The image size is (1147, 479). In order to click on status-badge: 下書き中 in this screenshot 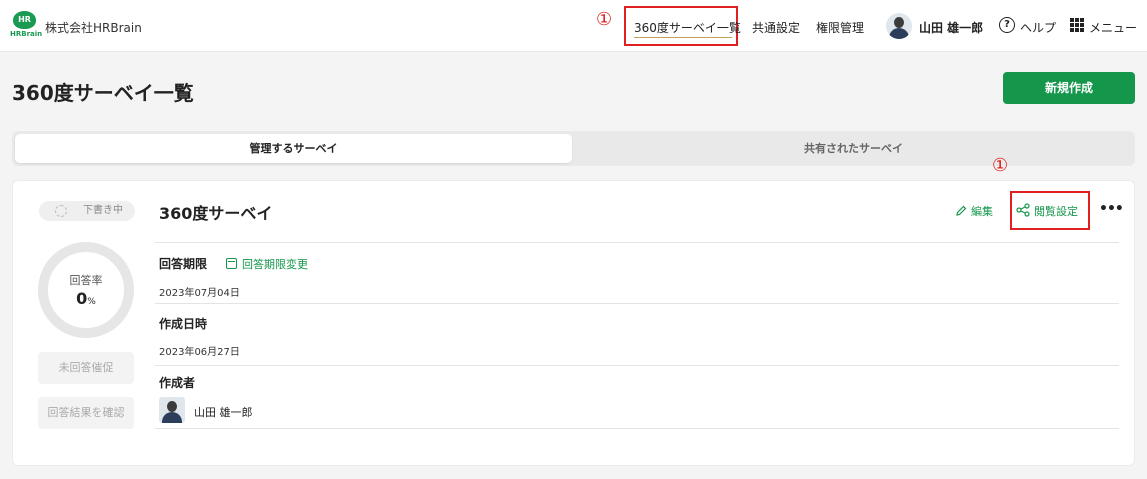, I will do `click(87, 211)`.